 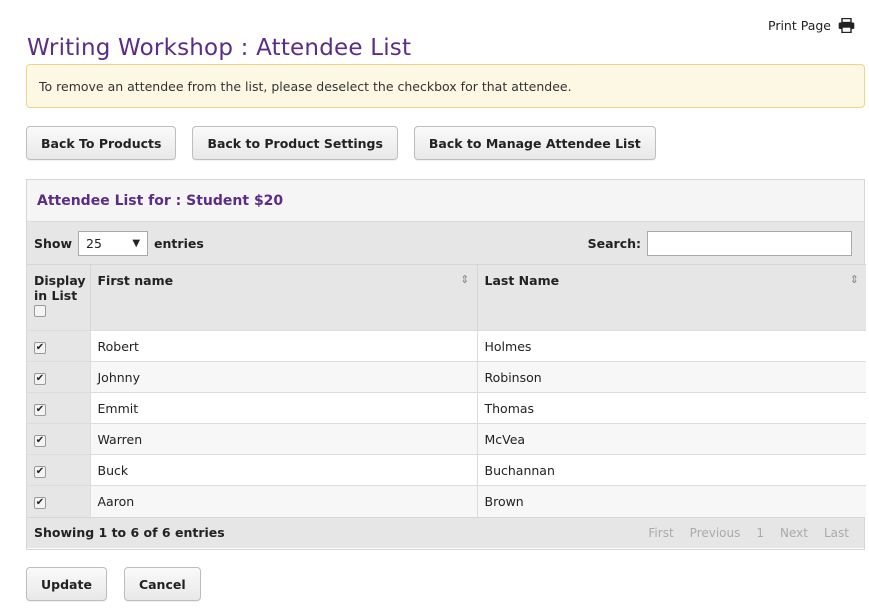 What do you see at coordinates (749, 243) in the screenshot?
I see `search-input` at bounding box center [749, 243].